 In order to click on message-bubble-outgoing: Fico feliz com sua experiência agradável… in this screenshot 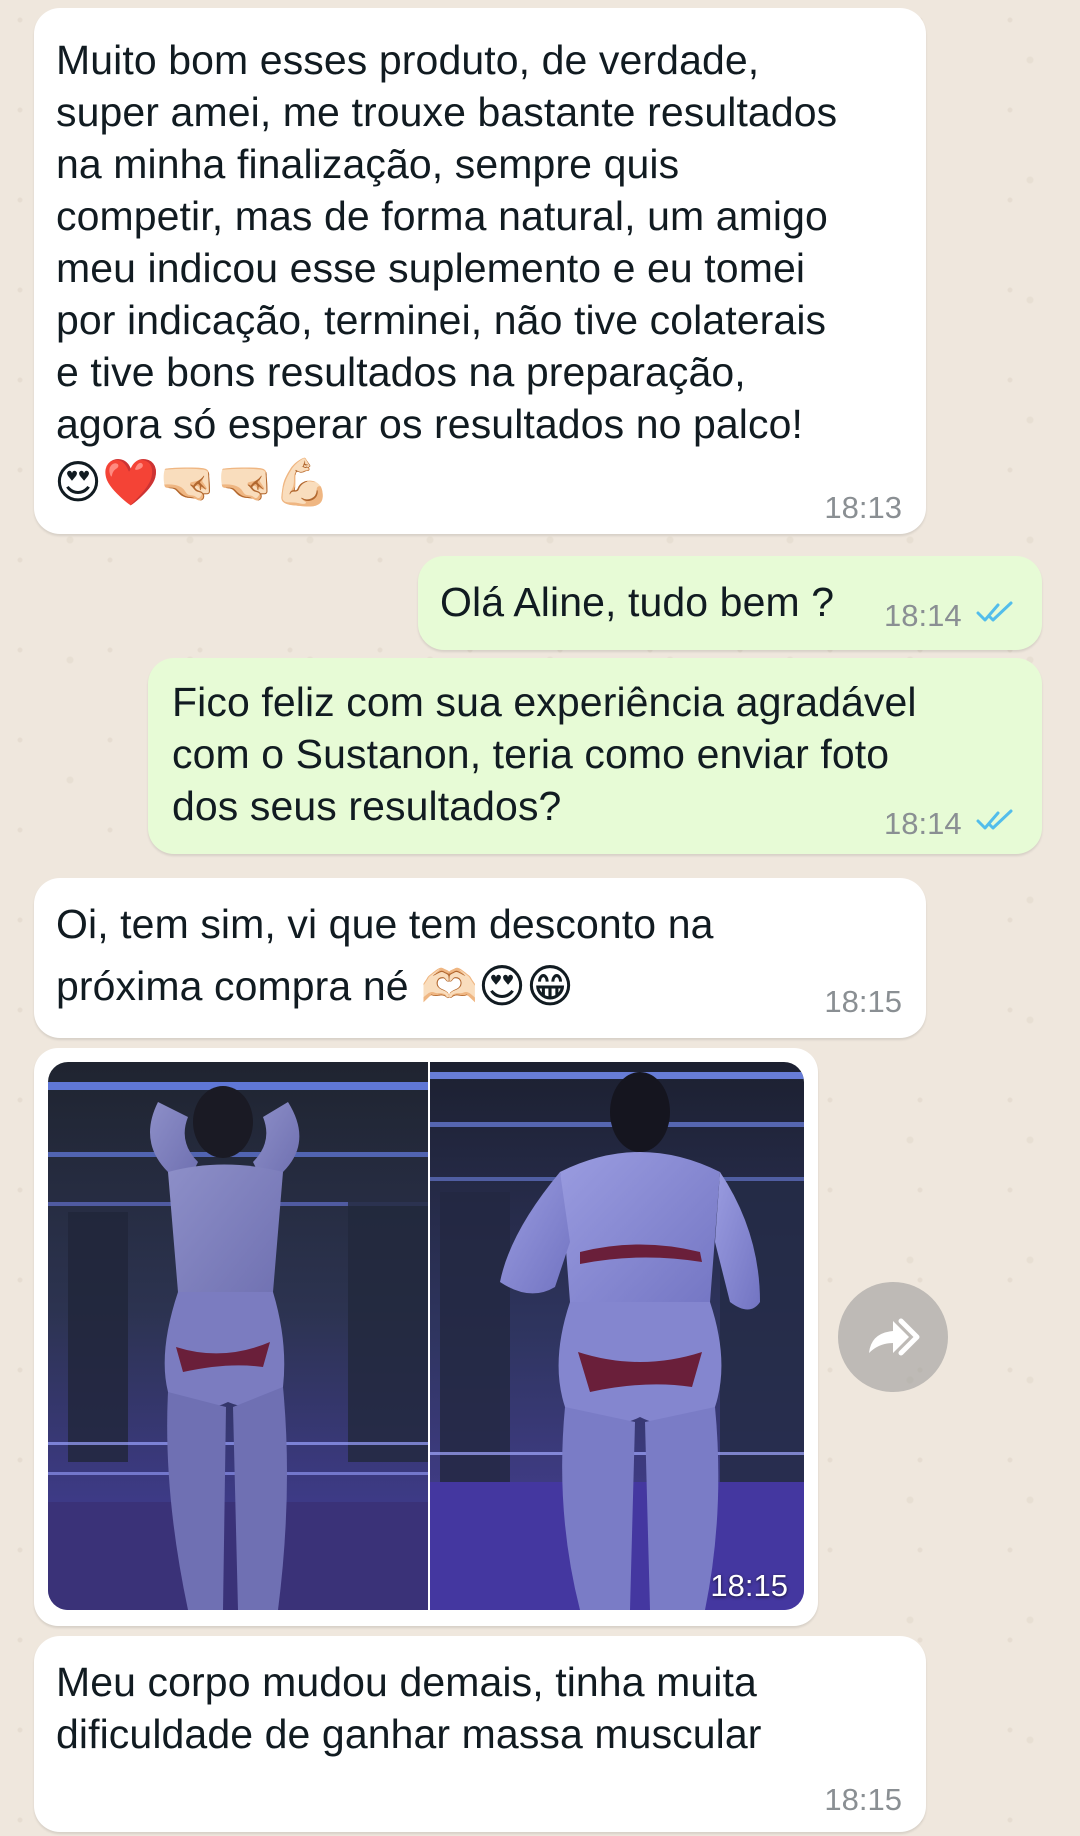, I will do `click(595, 756)`.